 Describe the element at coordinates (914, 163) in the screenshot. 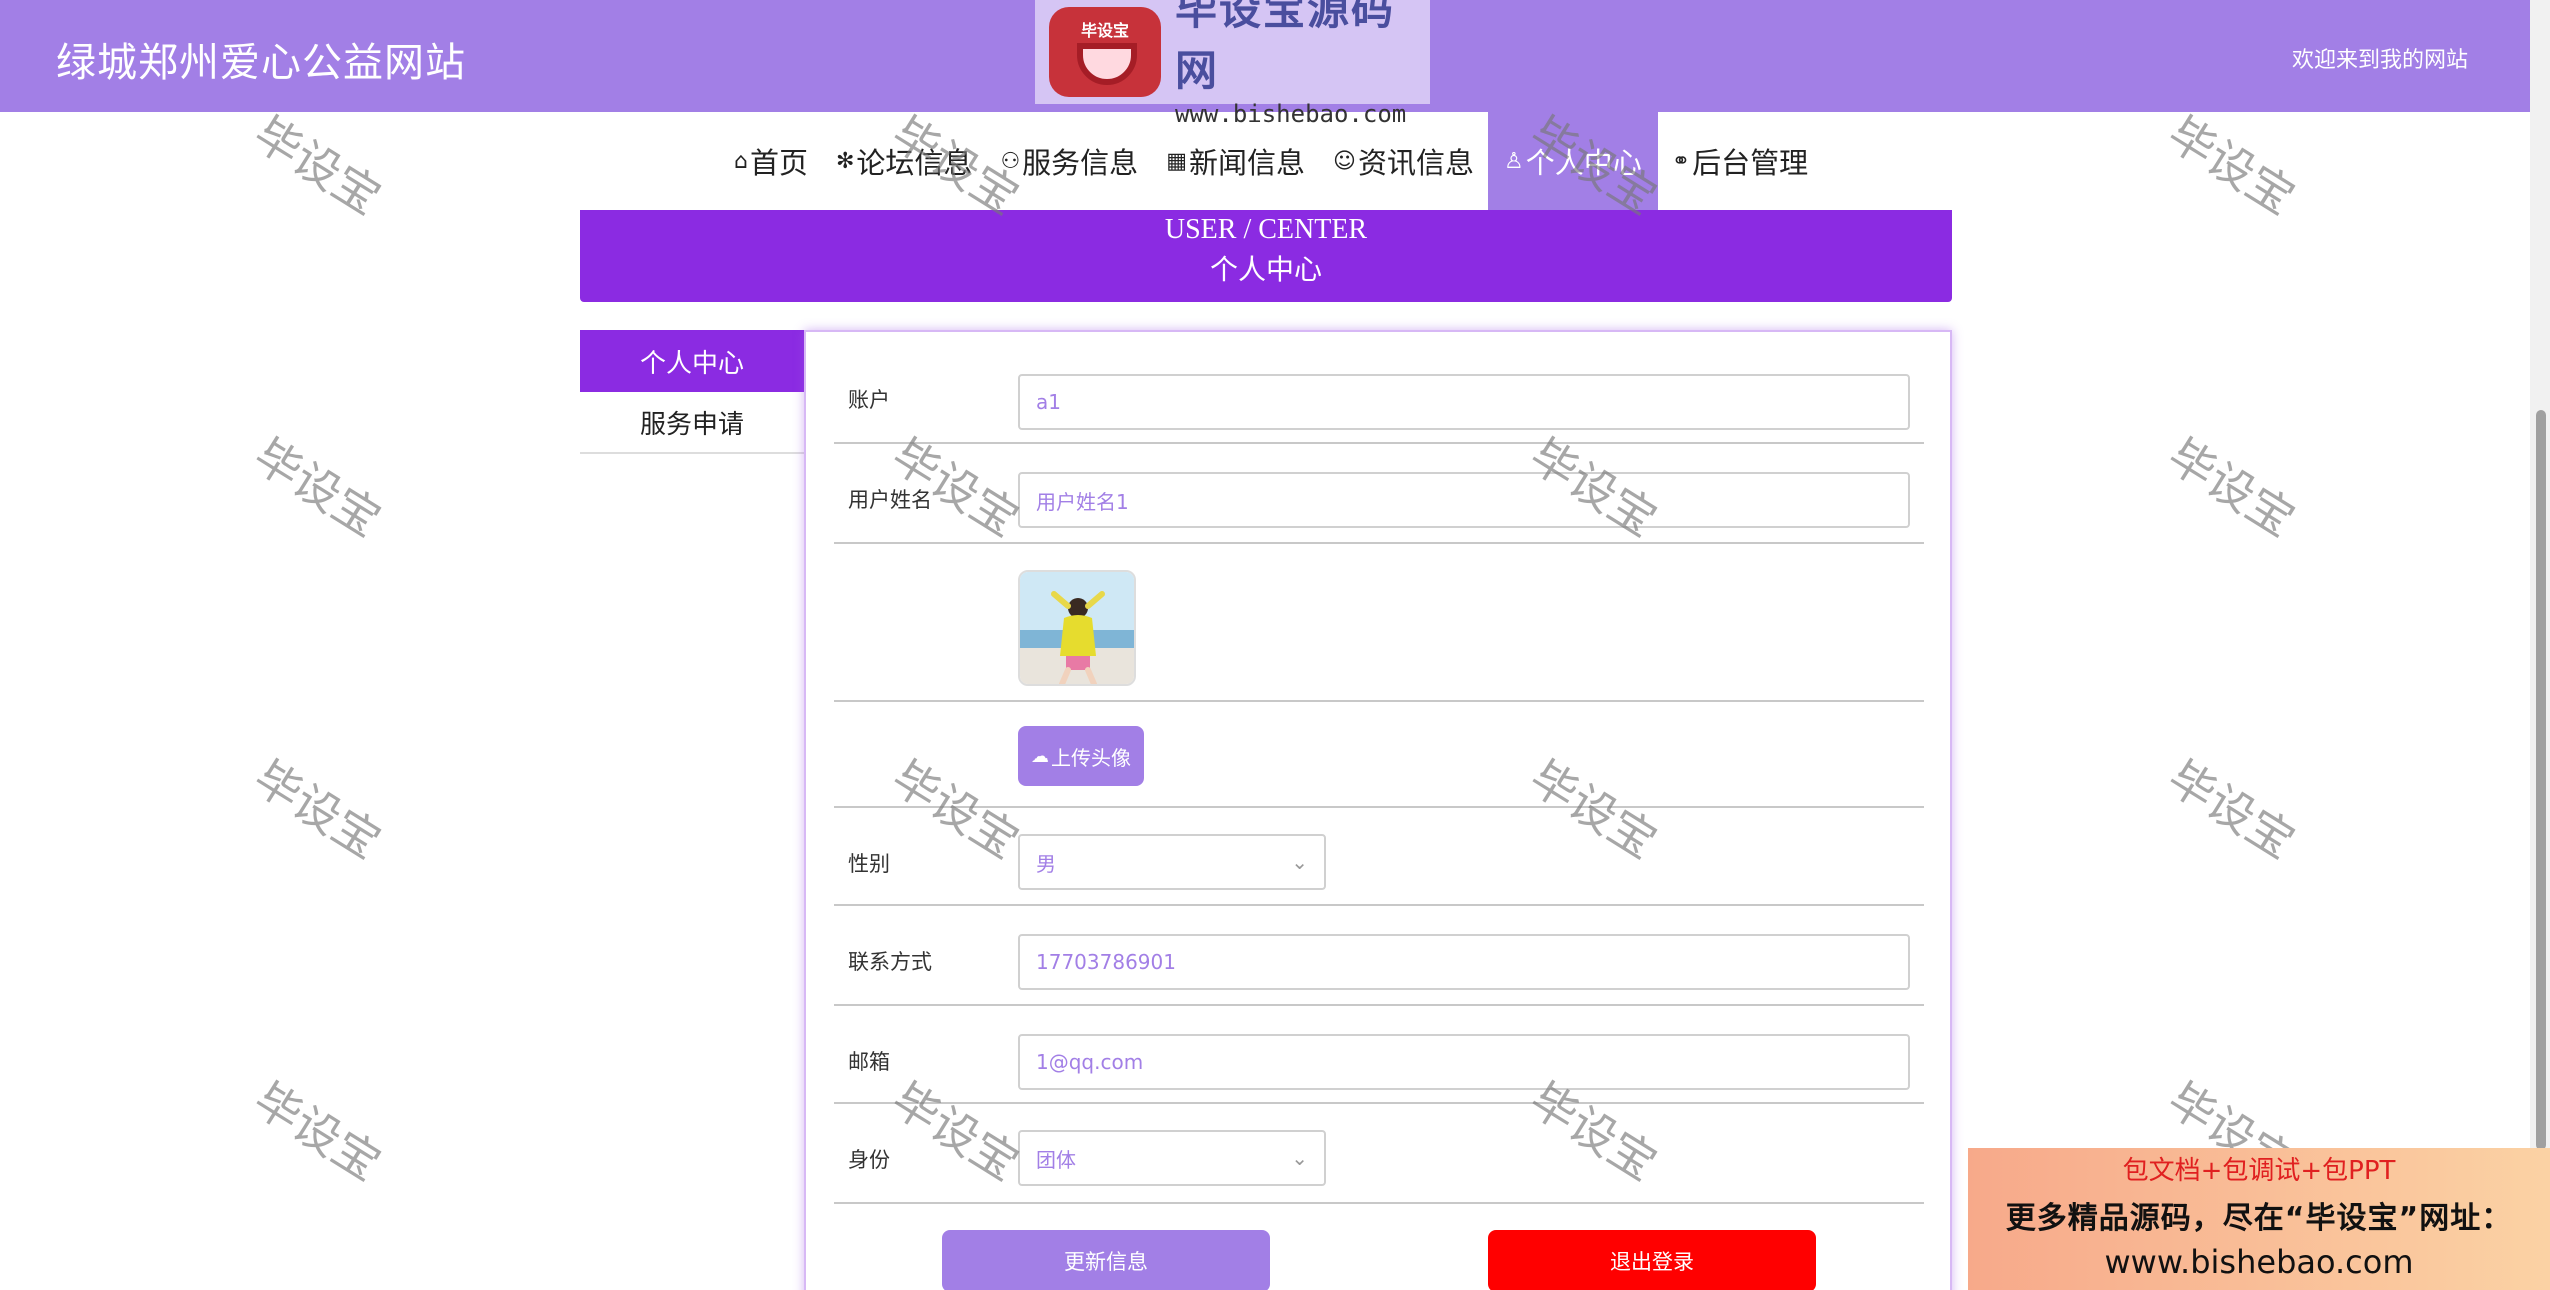

I see `nav-item-label: 论坛信息` at that location.